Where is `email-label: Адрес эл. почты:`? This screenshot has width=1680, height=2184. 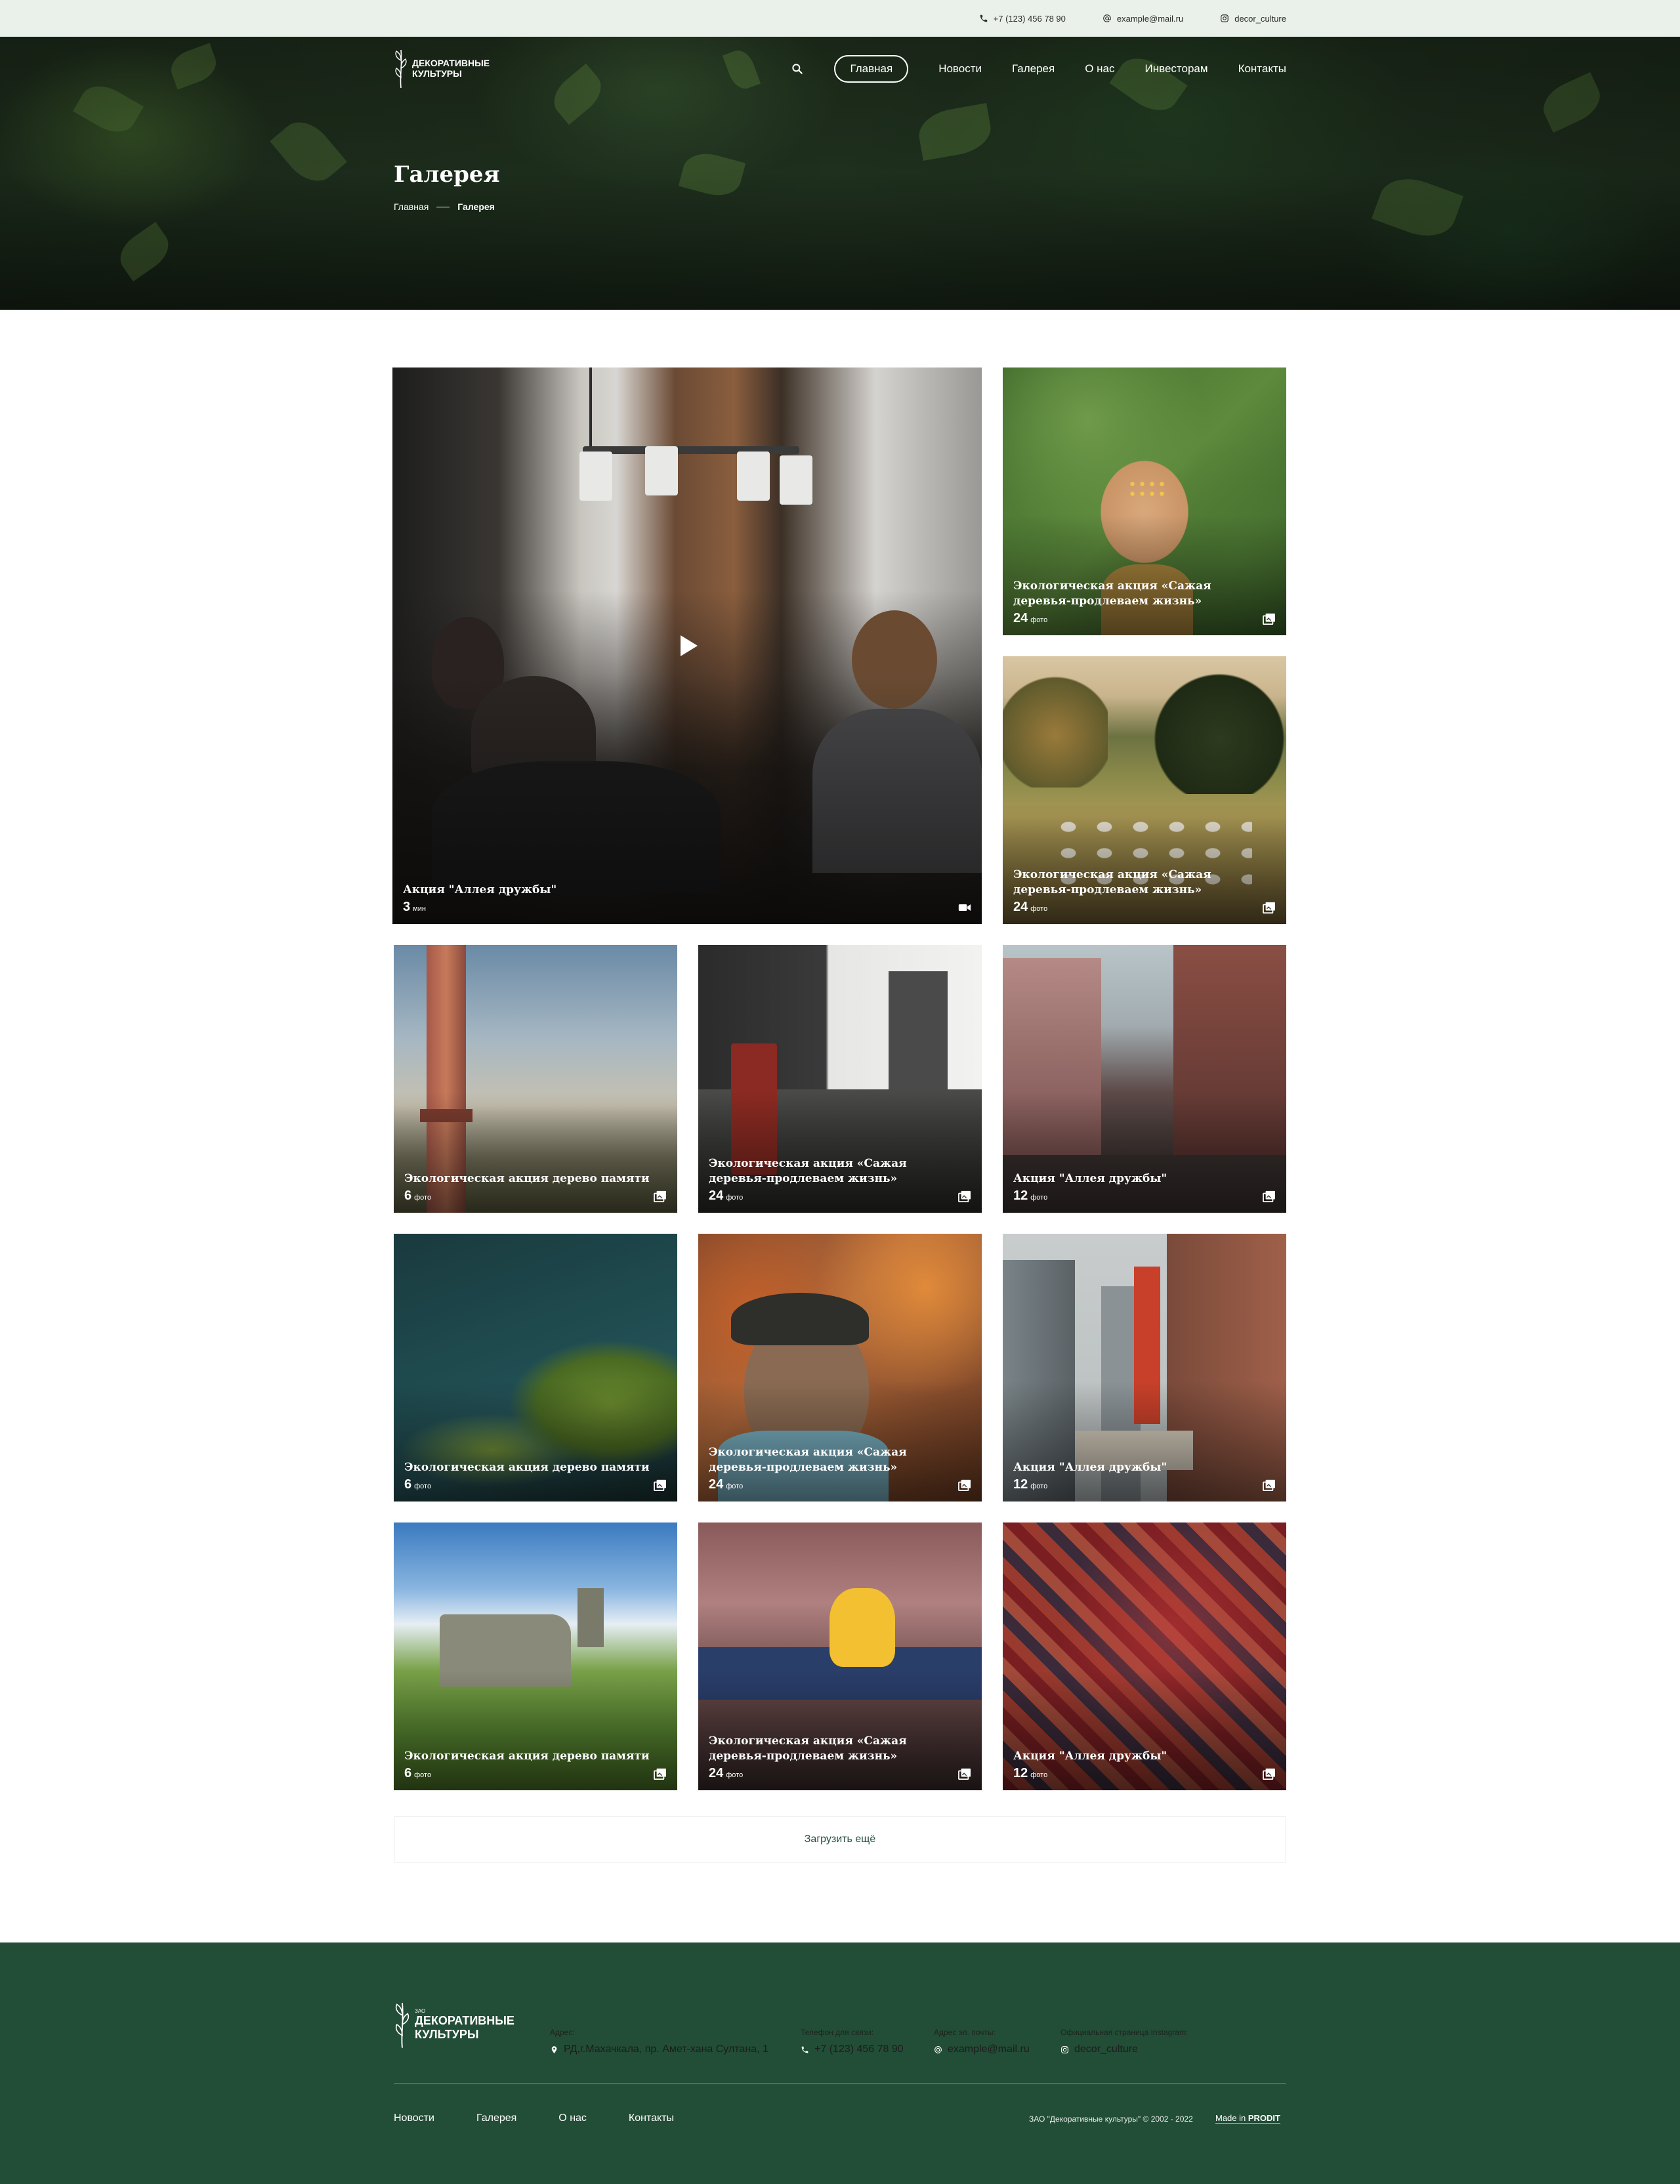
email-label: Адрес эл. почты: is located at coordinates (965, 2032).